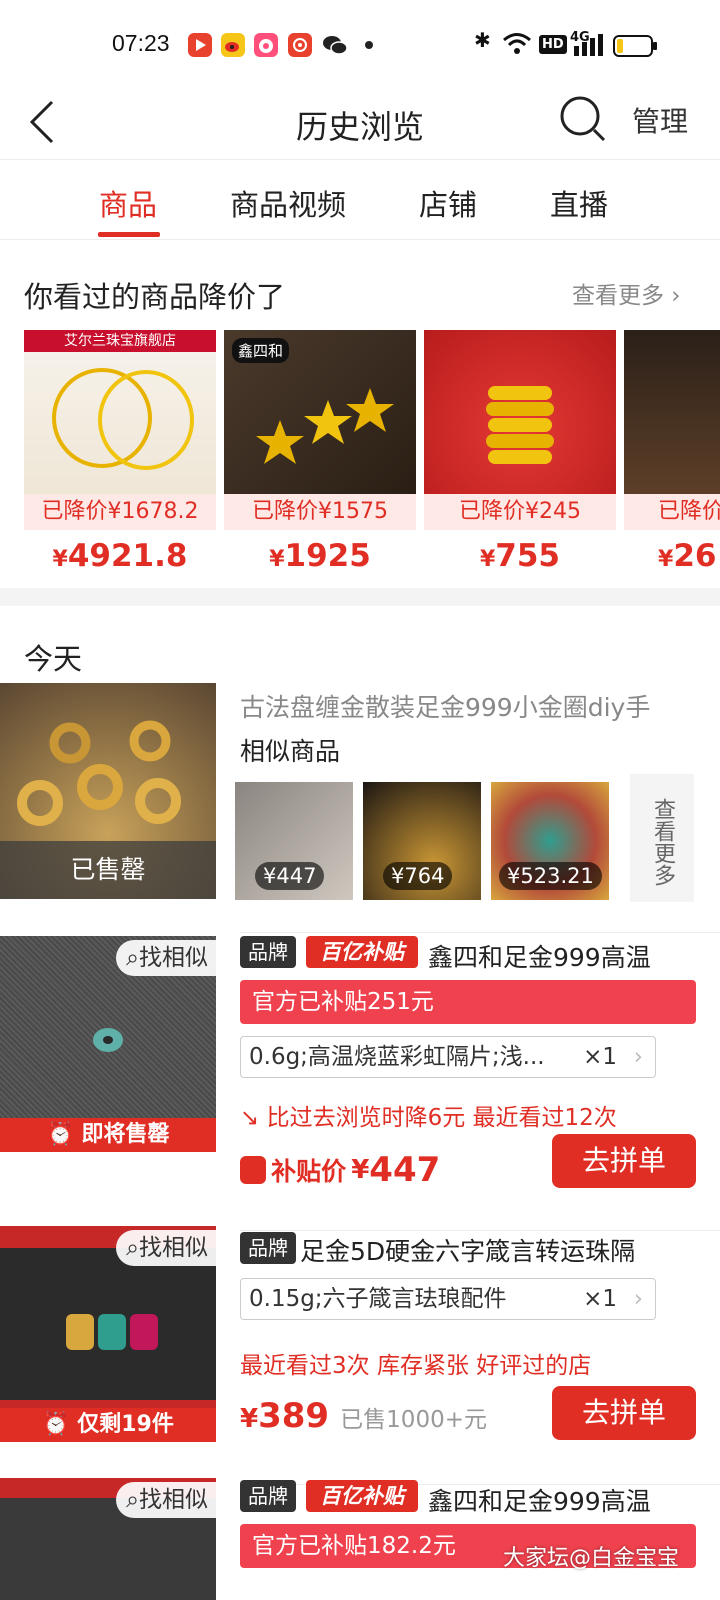 The image size is (720, 1600). Describe the element at coordinates (360, 200) in the screenshot. I see `tab-bar: 商品 商品视频 店铺 直播` at that location.